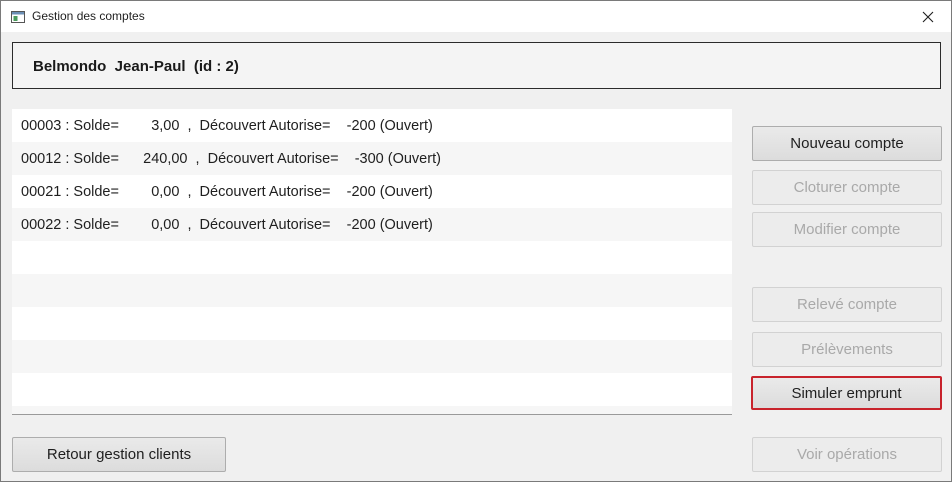 Image resolution: width=952 pixels, height=482 pixels. I want to click on direct-debits-button: Prélèvements, so click(847, 349).